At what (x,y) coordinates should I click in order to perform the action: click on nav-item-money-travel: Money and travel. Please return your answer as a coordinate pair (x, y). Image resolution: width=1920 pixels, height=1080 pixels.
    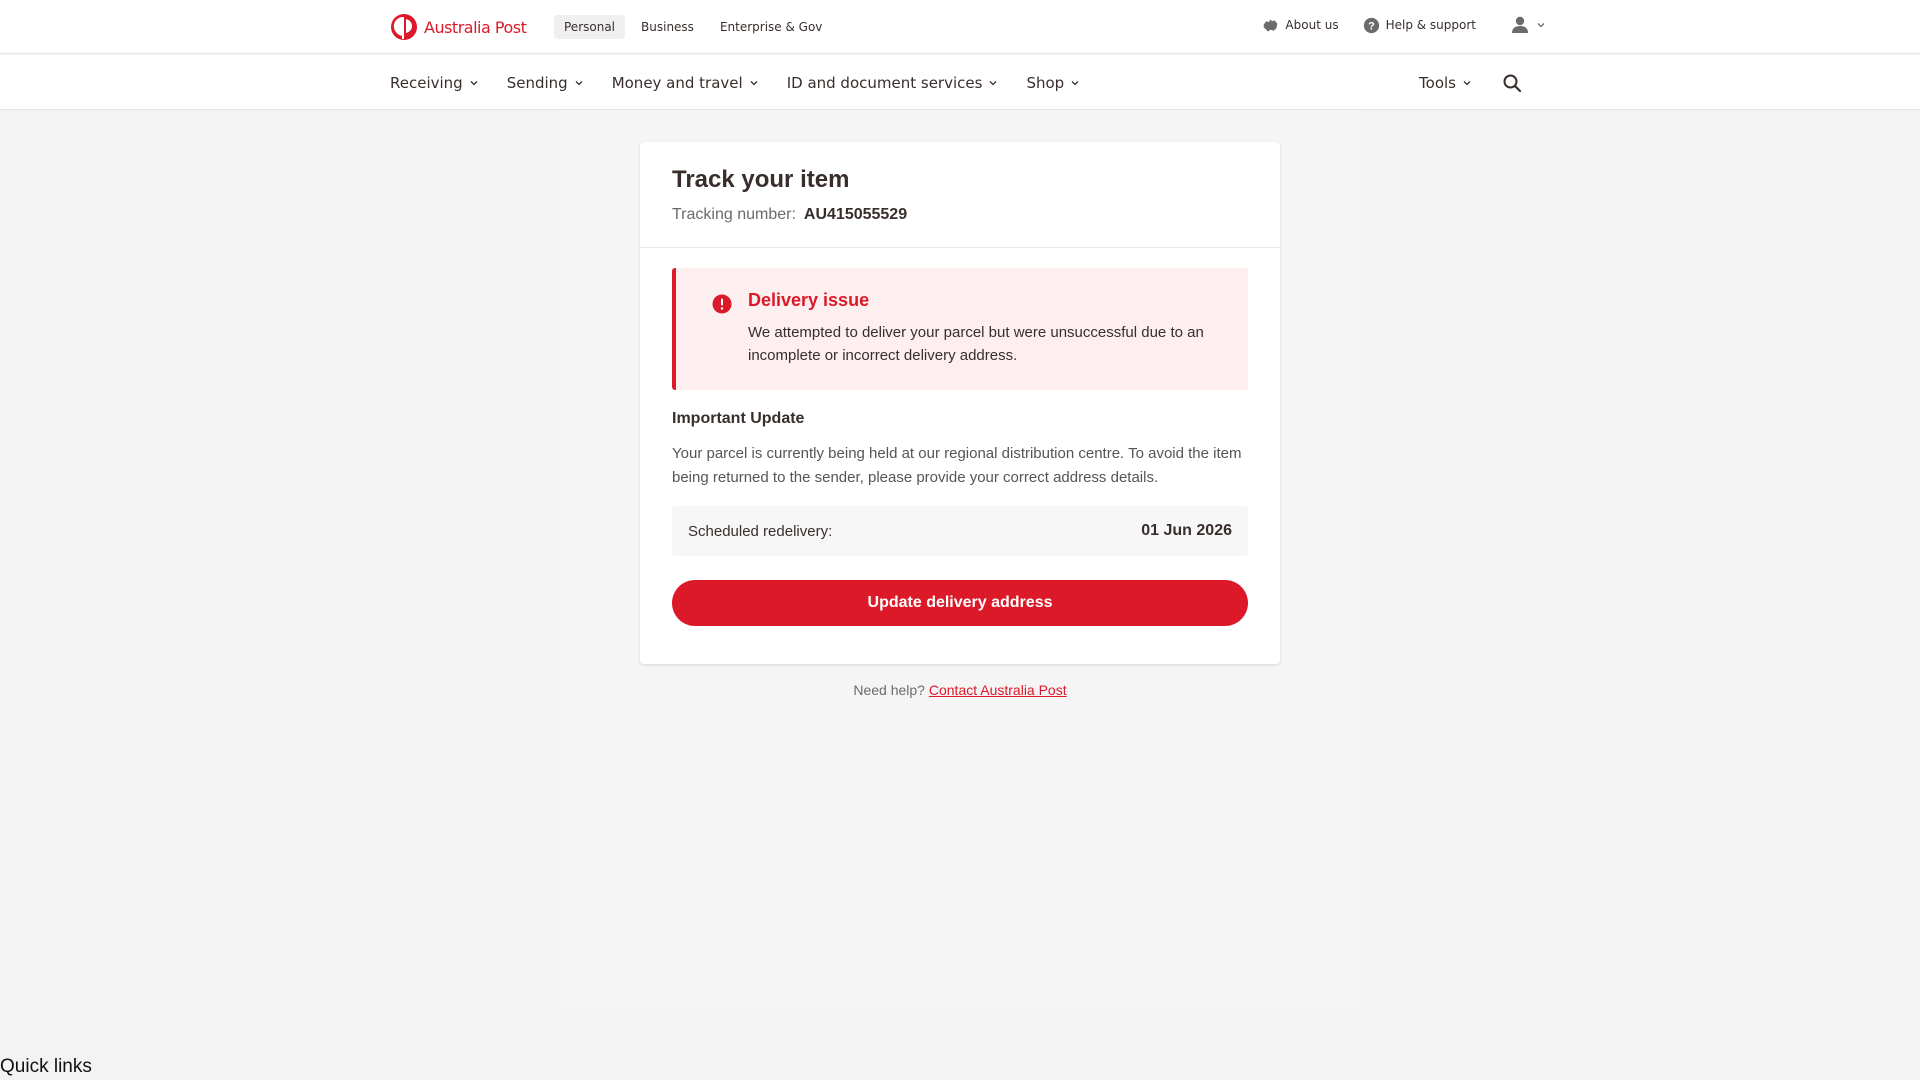
    Looking at the image, I should click on (685, 83).